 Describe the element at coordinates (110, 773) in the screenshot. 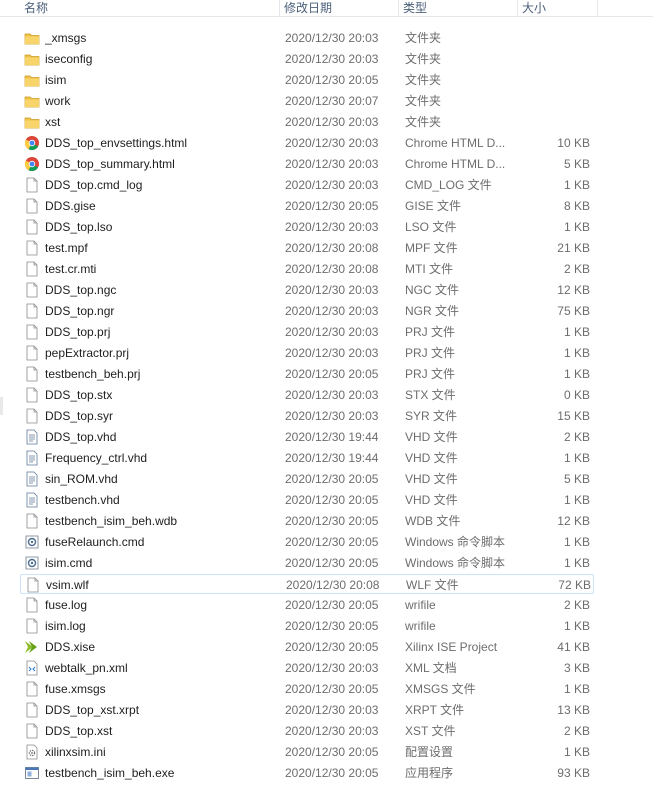

I see `file-name: testbench_isim_beh.exe` at that location.